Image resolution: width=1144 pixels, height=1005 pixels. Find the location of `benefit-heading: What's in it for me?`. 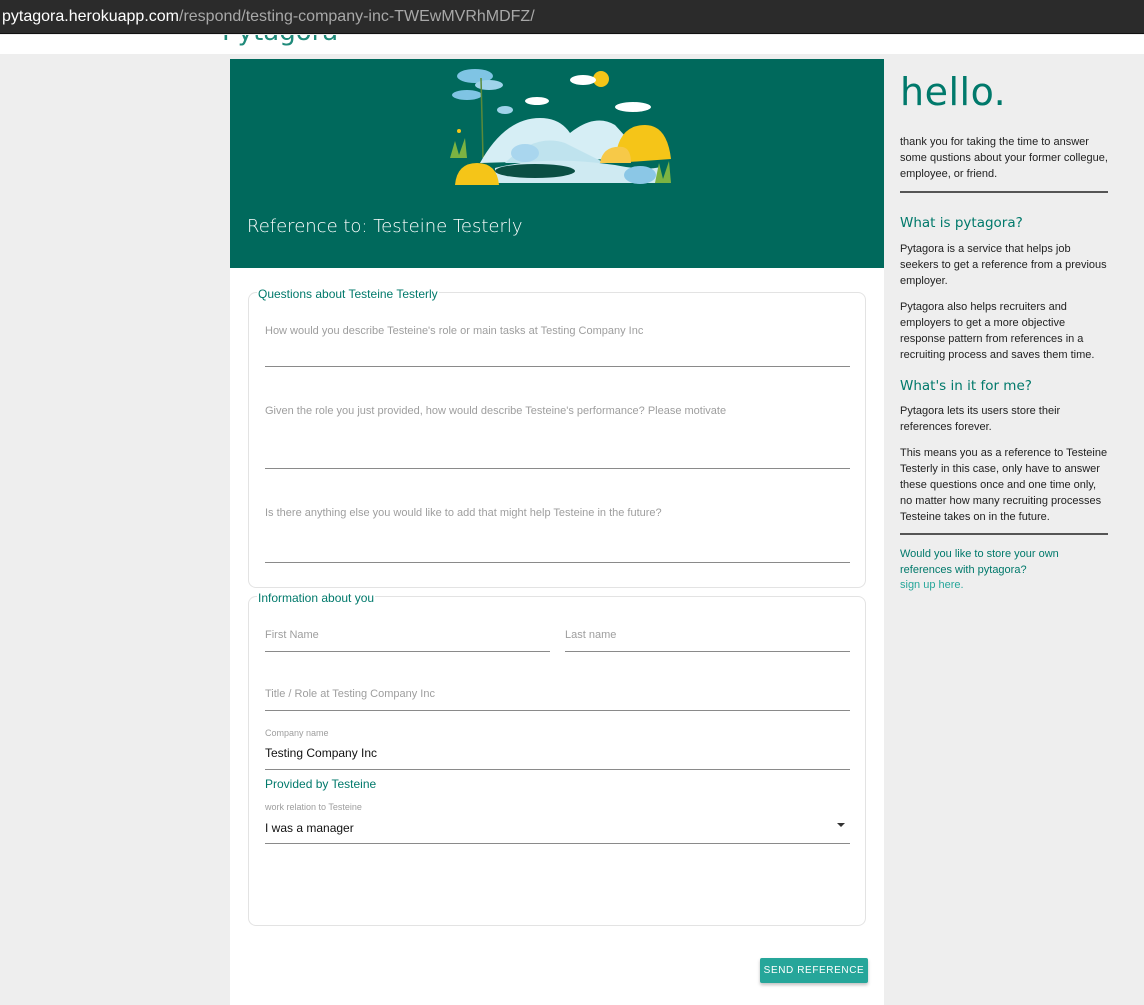

benefit-heading: What's in it for me? is located at coordinates (966, 386).